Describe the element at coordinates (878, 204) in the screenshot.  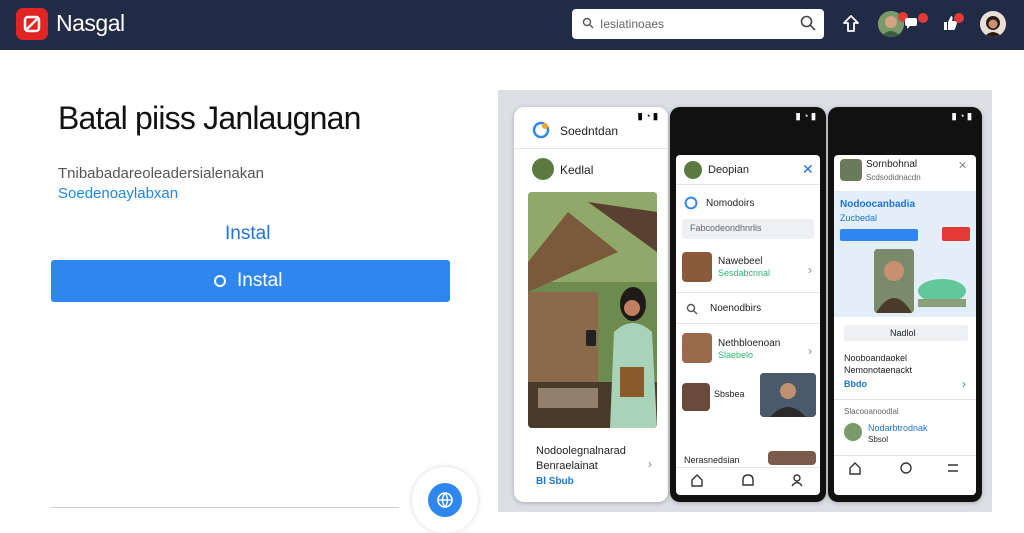
I see `card-title: Nodoocanbadia` at that location.